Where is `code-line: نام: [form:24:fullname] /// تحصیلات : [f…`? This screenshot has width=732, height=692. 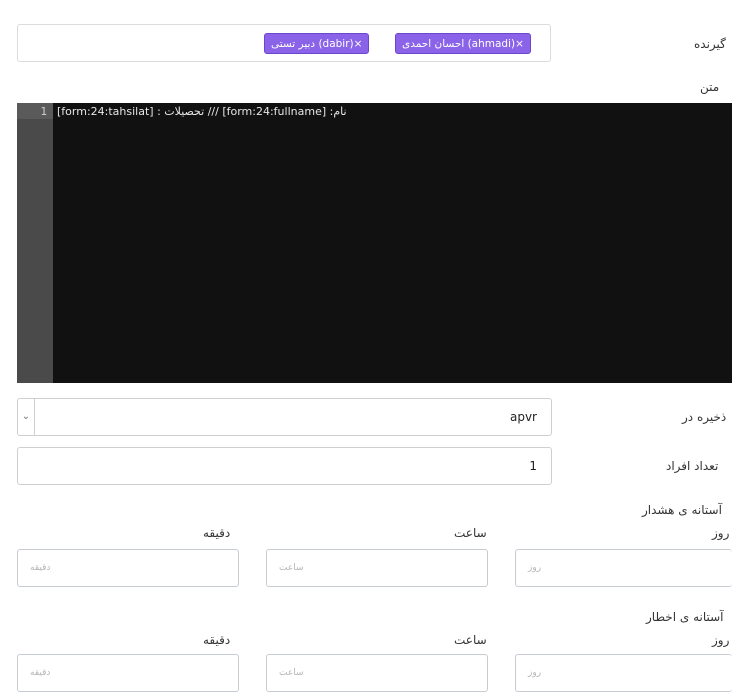
code-line: نام: [form:24:fullname] /// تحصیلات : [f… is located at coordinates (202, 111).